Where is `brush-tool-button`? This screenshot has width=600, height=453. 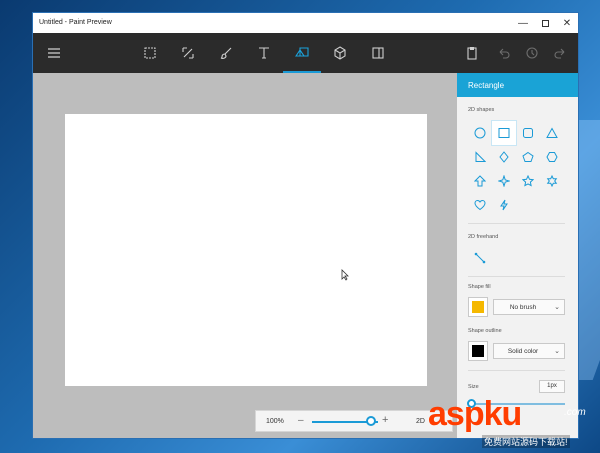 brush-tool-button is located at coordinates (226, 53).